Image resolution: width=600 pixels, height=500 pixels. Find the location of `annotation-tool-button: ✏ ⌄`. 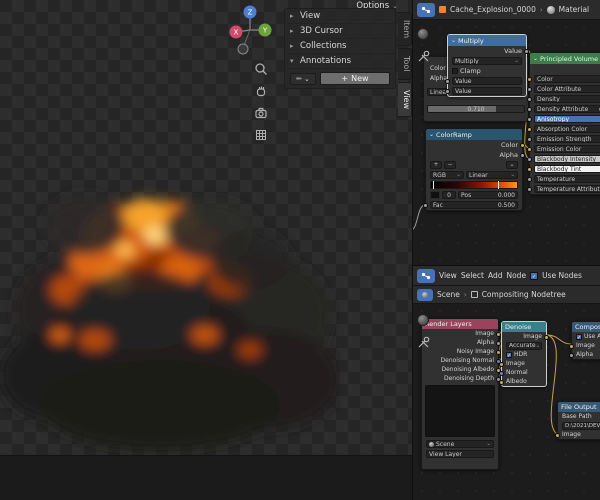

annotation-tool-button: ✏ ⌄ is located at coordinates (303, 78).